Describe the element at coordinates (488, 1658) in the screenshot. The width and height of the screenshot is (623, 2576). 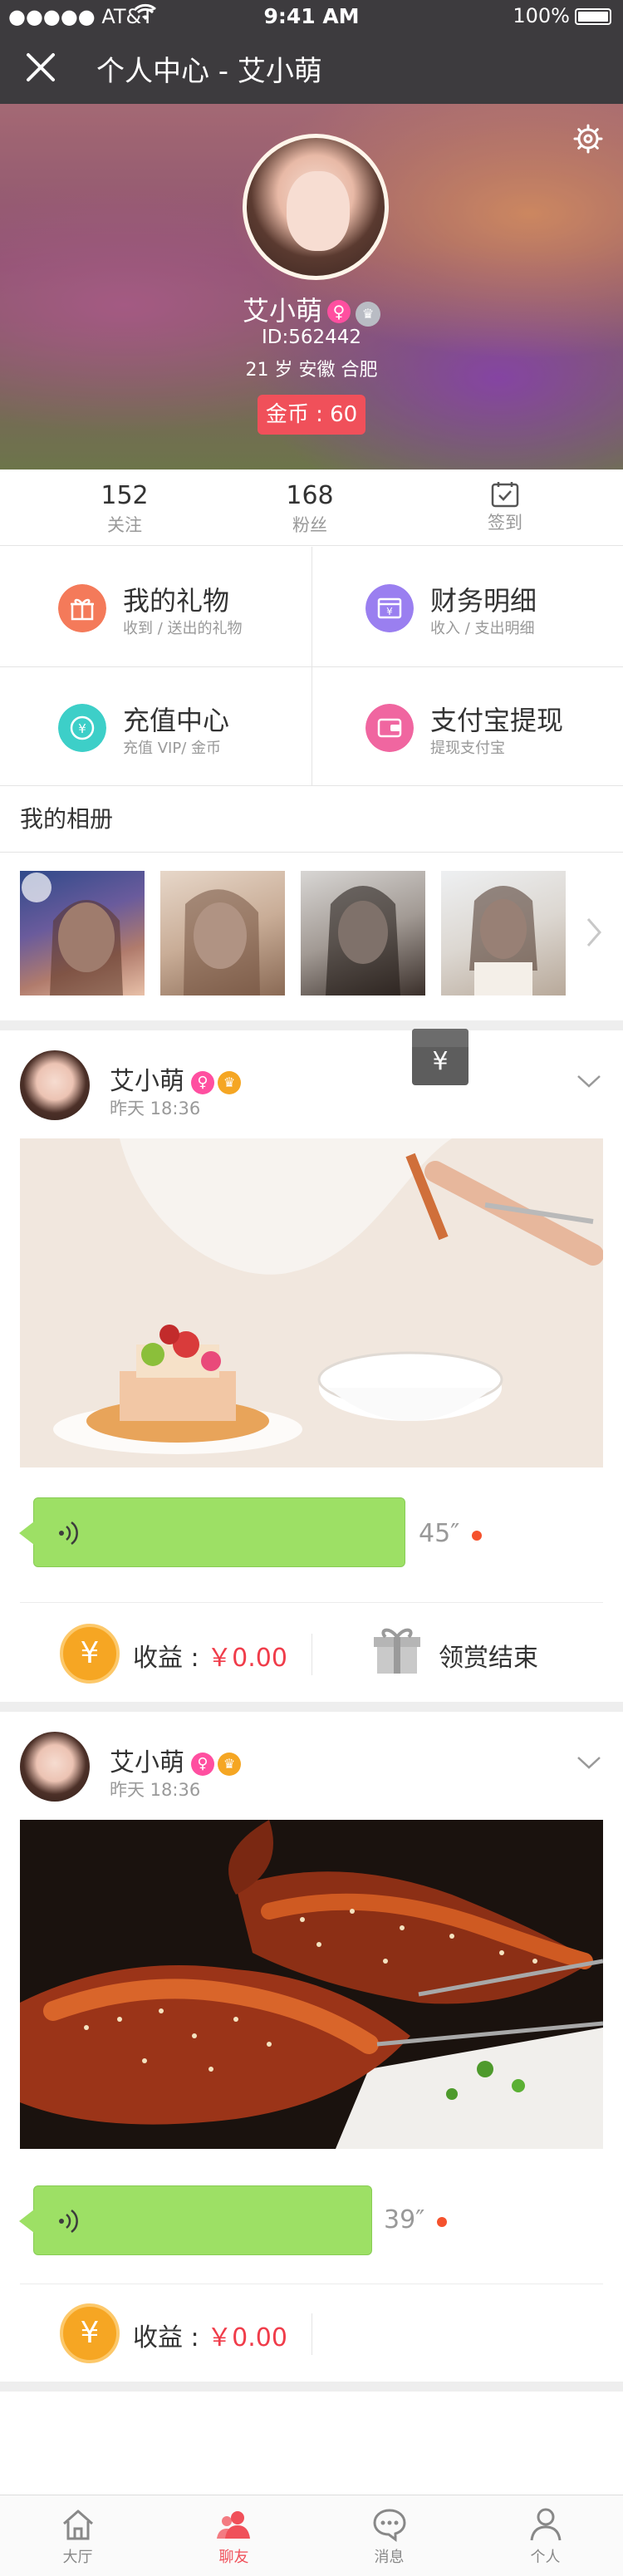
I see `reward-status: 领赏结束` at that location.